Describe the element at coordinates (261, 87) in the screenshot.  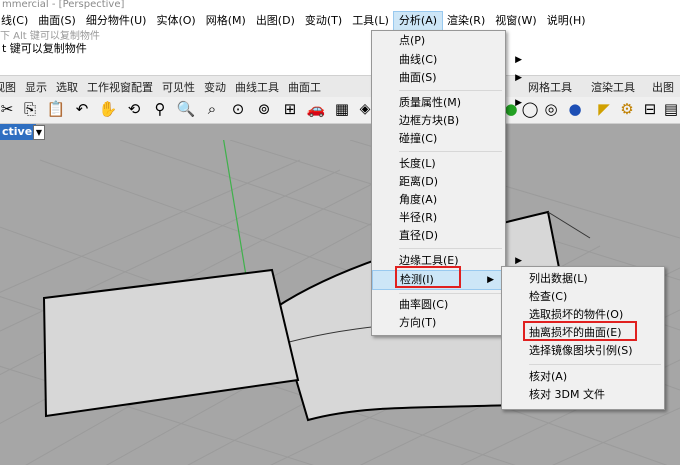
I see `tab-curve-tools: 曲线工具` at that location.